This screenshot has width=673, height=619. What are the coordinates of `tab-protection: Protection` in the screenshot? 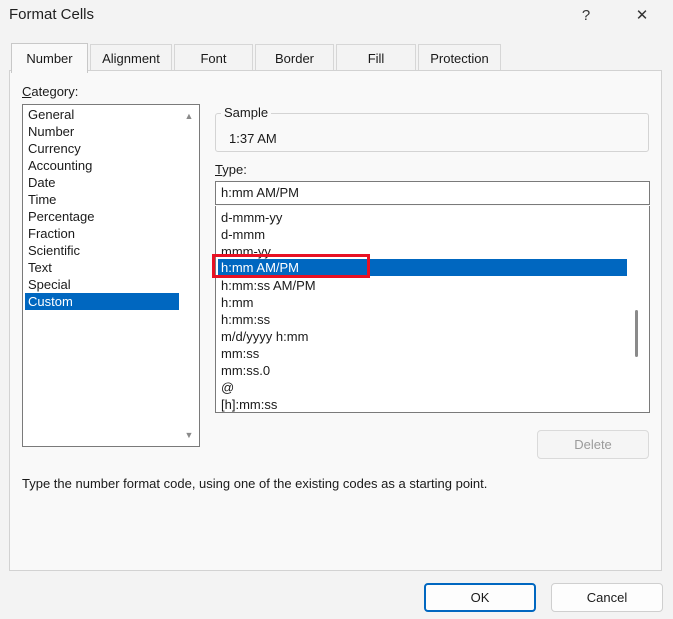 It's located at (459, 58).